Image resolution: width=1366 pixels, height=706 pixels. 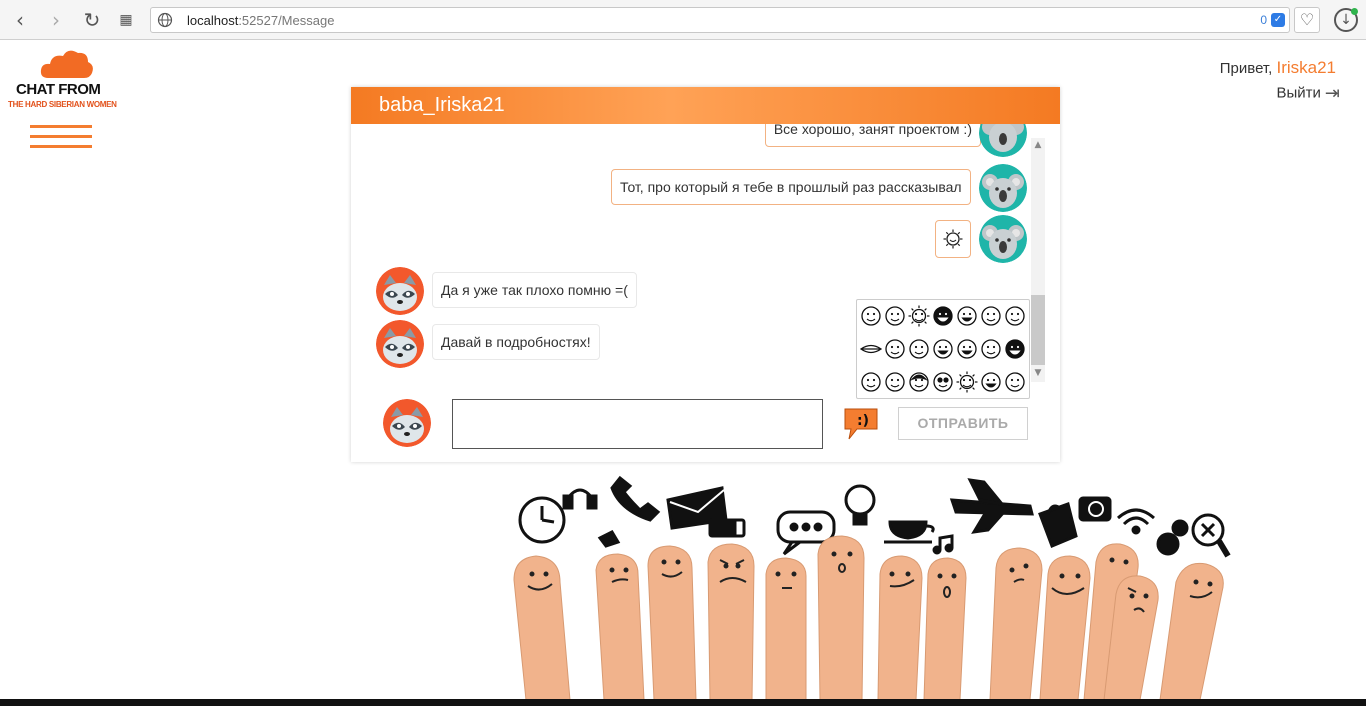 What do you see at coordinates (991, 382) in the screenshot?
I see `happy-emoji-icon` at bounding box center [991, 382].